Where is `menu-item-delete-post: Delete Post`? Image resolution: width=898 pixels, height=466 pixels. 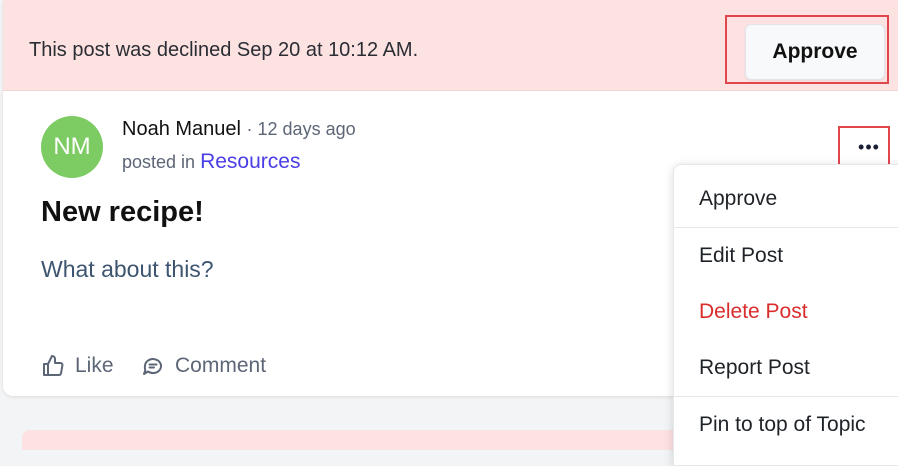
menu-item-delete-post: Delete Post is located at coordinates (786, 312).